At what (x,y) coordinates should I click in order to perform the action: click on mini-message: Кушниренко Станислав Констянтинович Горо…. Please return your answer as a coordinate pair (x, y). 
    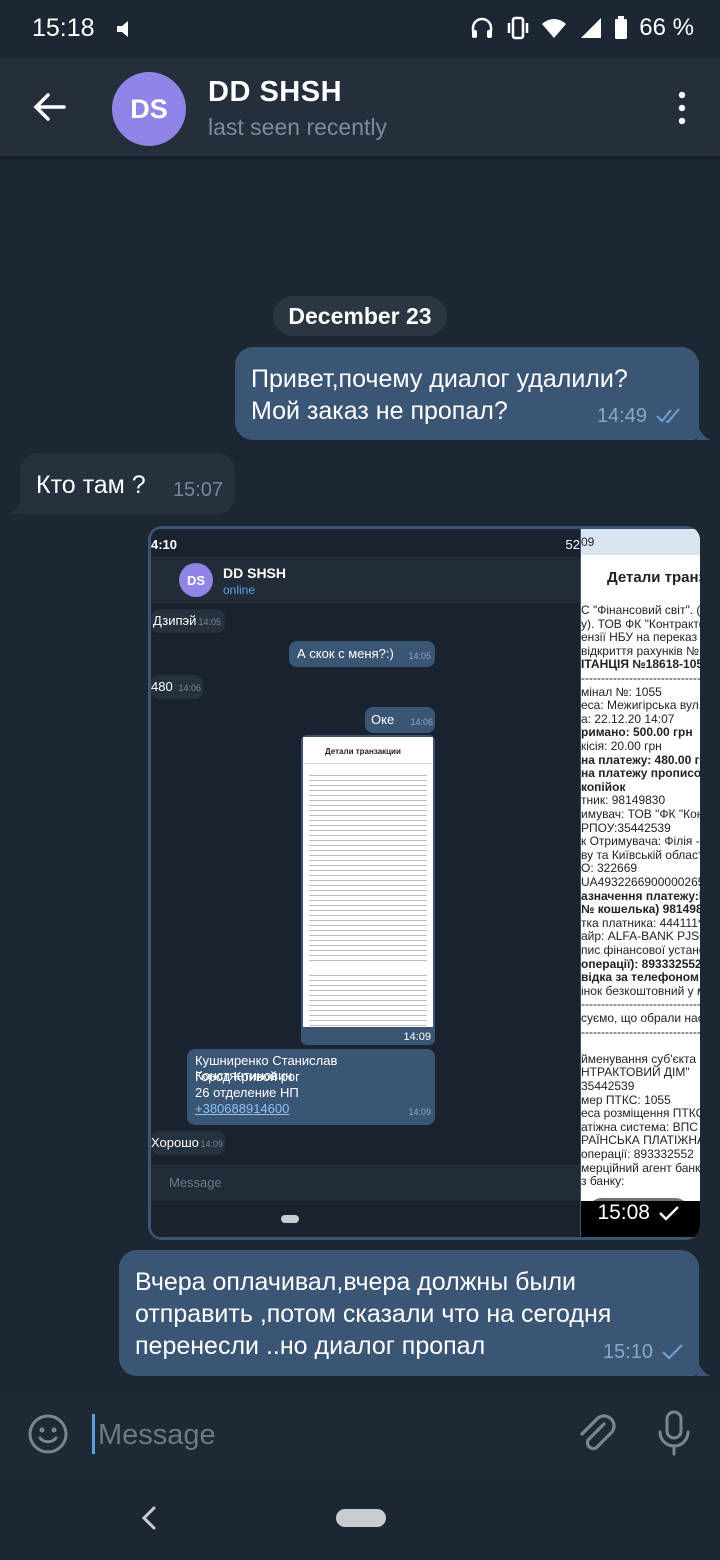
    Looking at the image, I should click on (311, 1087).